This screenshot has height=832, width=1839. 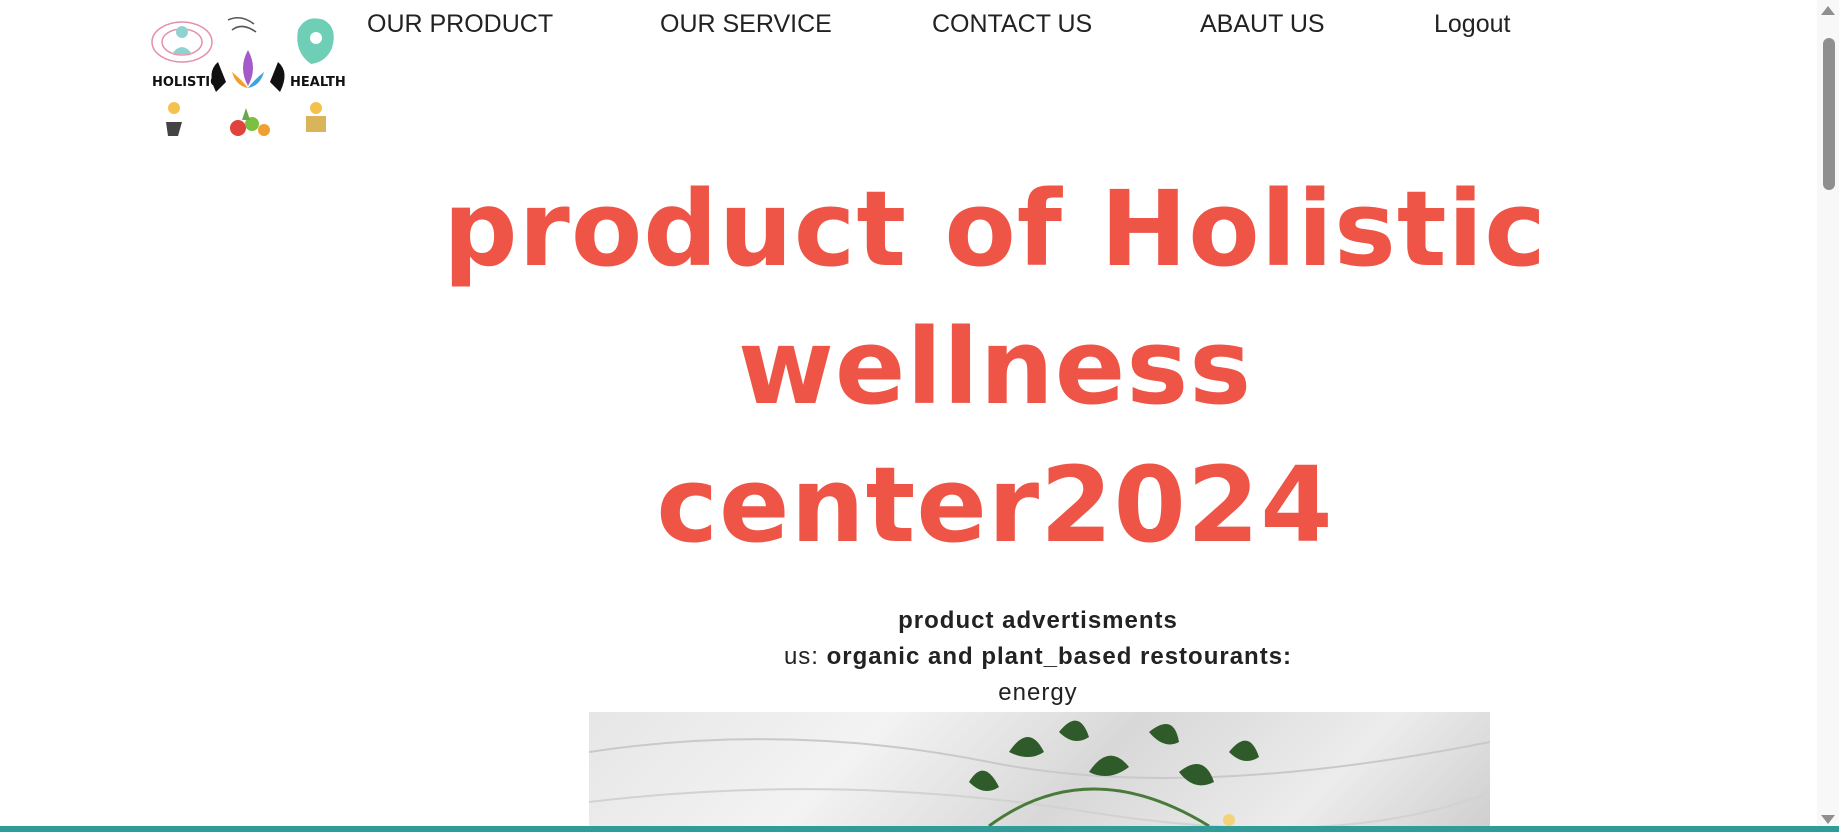 What do you see at coordinates (1012, 24) in the screenshot?
I see `nav-contact-us: CONTACT US` at bounding box center [1012, 24].